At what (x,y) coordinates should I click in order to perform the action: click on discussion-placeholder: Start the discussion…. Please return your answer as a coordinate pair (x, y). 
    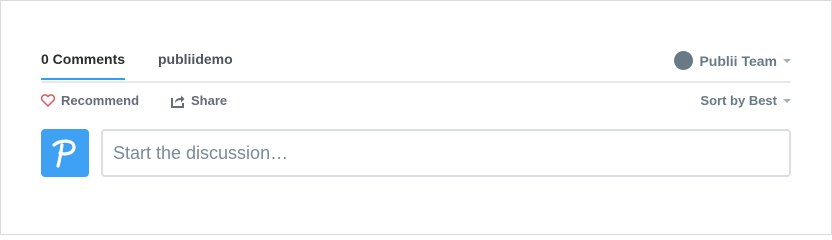
    Looking at the image, I should click on (201, 152).